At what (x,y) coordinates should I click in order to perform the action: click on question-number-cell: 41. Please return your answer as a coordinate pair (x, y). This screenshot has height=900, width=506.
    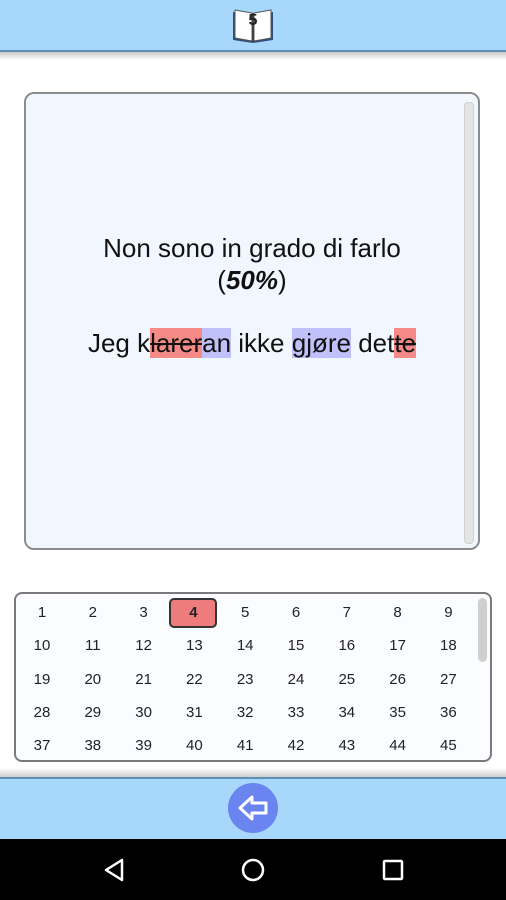
    Looking at the image, I should click on (245, 745).